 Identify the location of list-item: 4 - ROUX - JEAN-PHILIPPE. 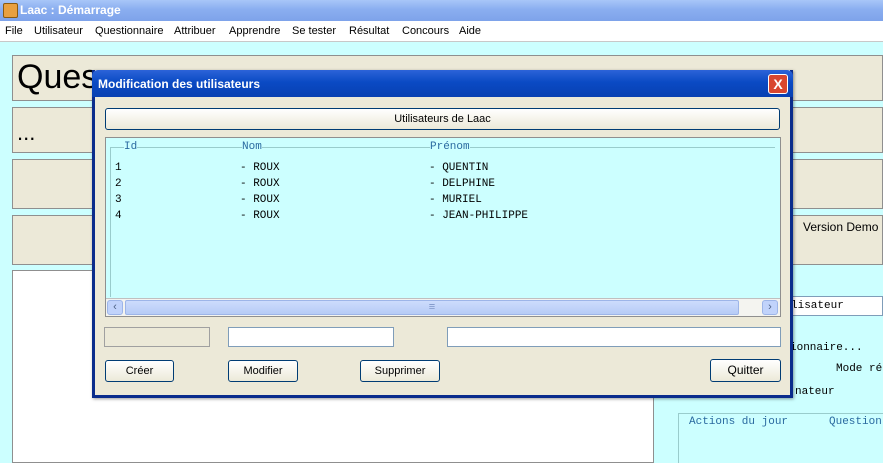
(436, 218).